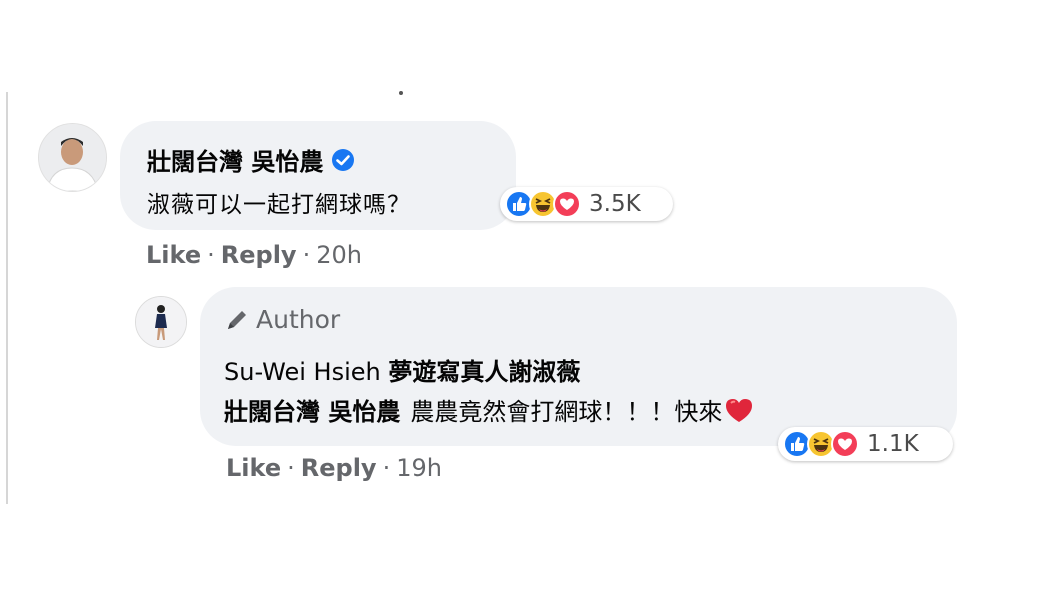 The image size is (1060, 596). Describe the element at coordinates (401, 93) in the screenshot. I see `dot` at that location.